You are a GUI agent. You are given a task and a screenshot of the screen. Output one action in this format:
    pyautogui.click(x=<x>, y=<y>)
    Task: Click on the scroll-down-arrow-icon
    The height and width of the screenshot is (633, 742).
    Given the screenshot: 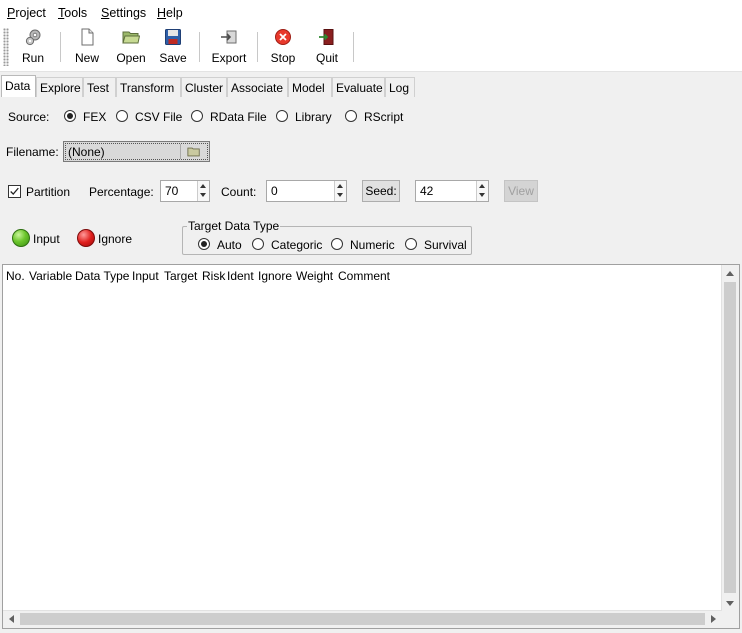 What is the action you would take?
    pyautogui.click(x=730, y=603)
    